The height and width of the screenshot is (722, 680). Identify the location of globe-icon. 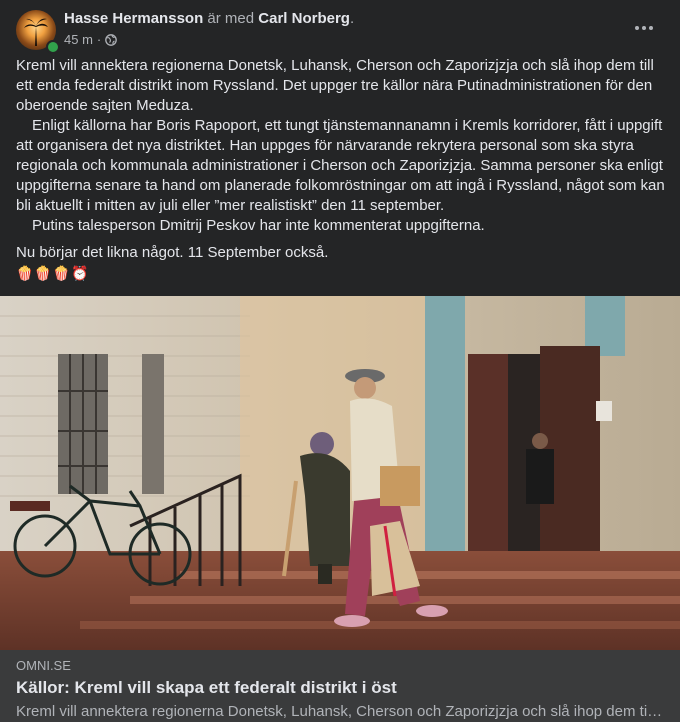
(111, 39).